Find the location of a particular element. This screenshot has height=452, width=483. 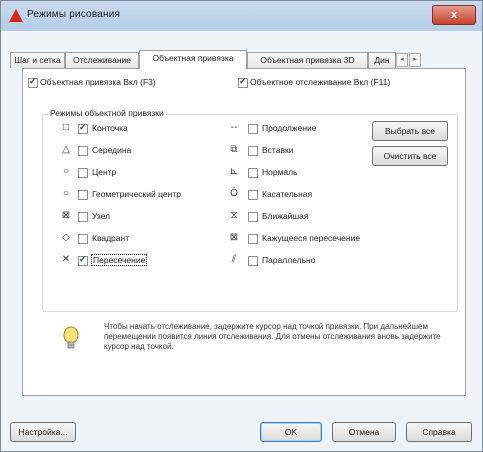

tab-dynamic-input: Дин is located at coordinates (382, 60).